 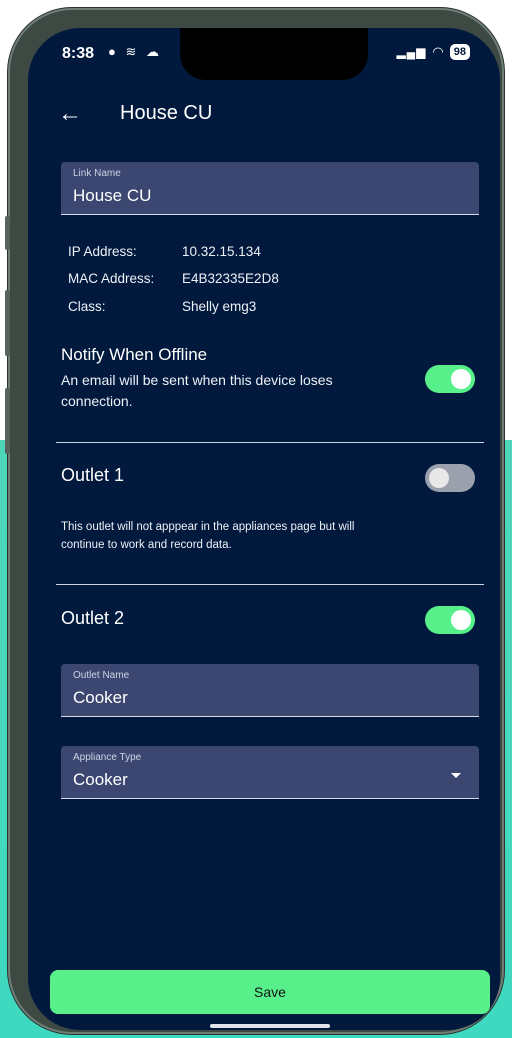 I want to click on outlet2-title: Outlet 2, so click(x=93, y=618).